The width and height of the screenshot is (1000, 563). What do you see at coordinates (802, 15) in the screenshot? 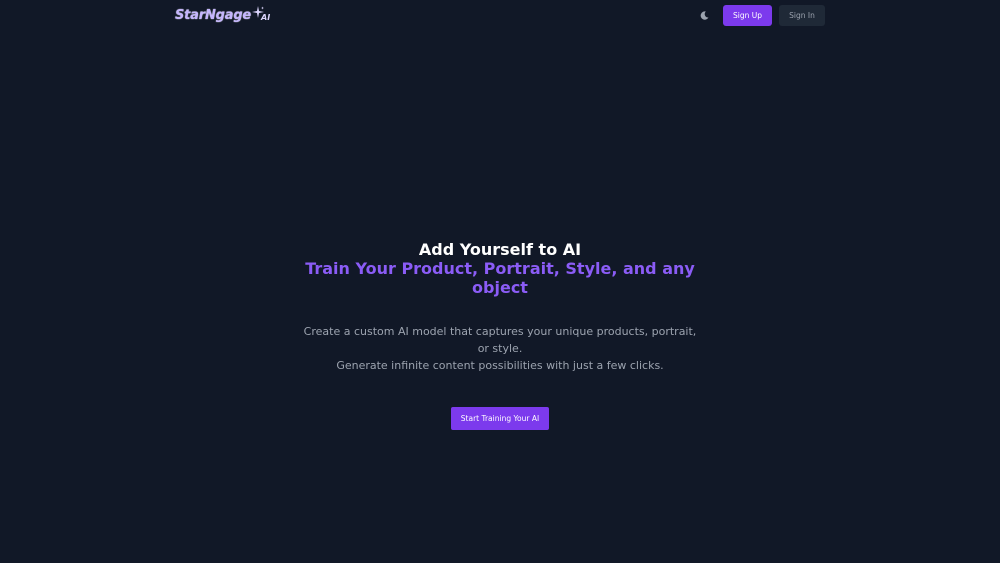
I see `sign-in-button: Sign In` at bounding box center [802, 15].